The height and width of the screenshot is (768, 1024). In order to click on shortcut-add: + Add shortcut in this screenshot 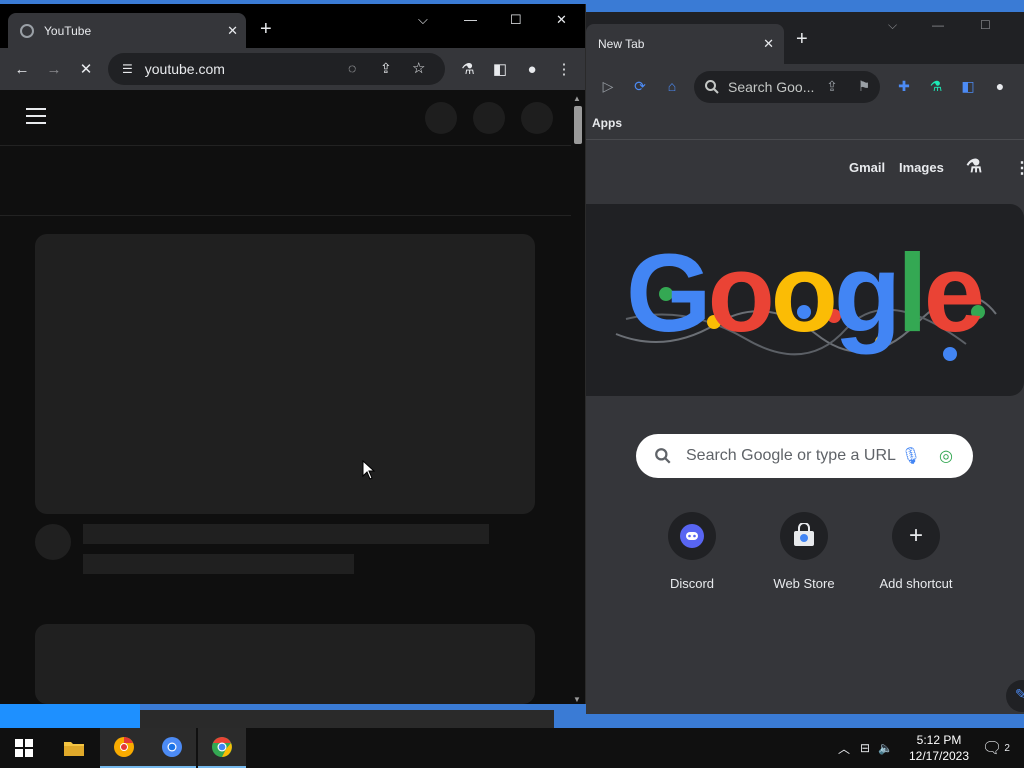, I will do `click(916, 551)`.